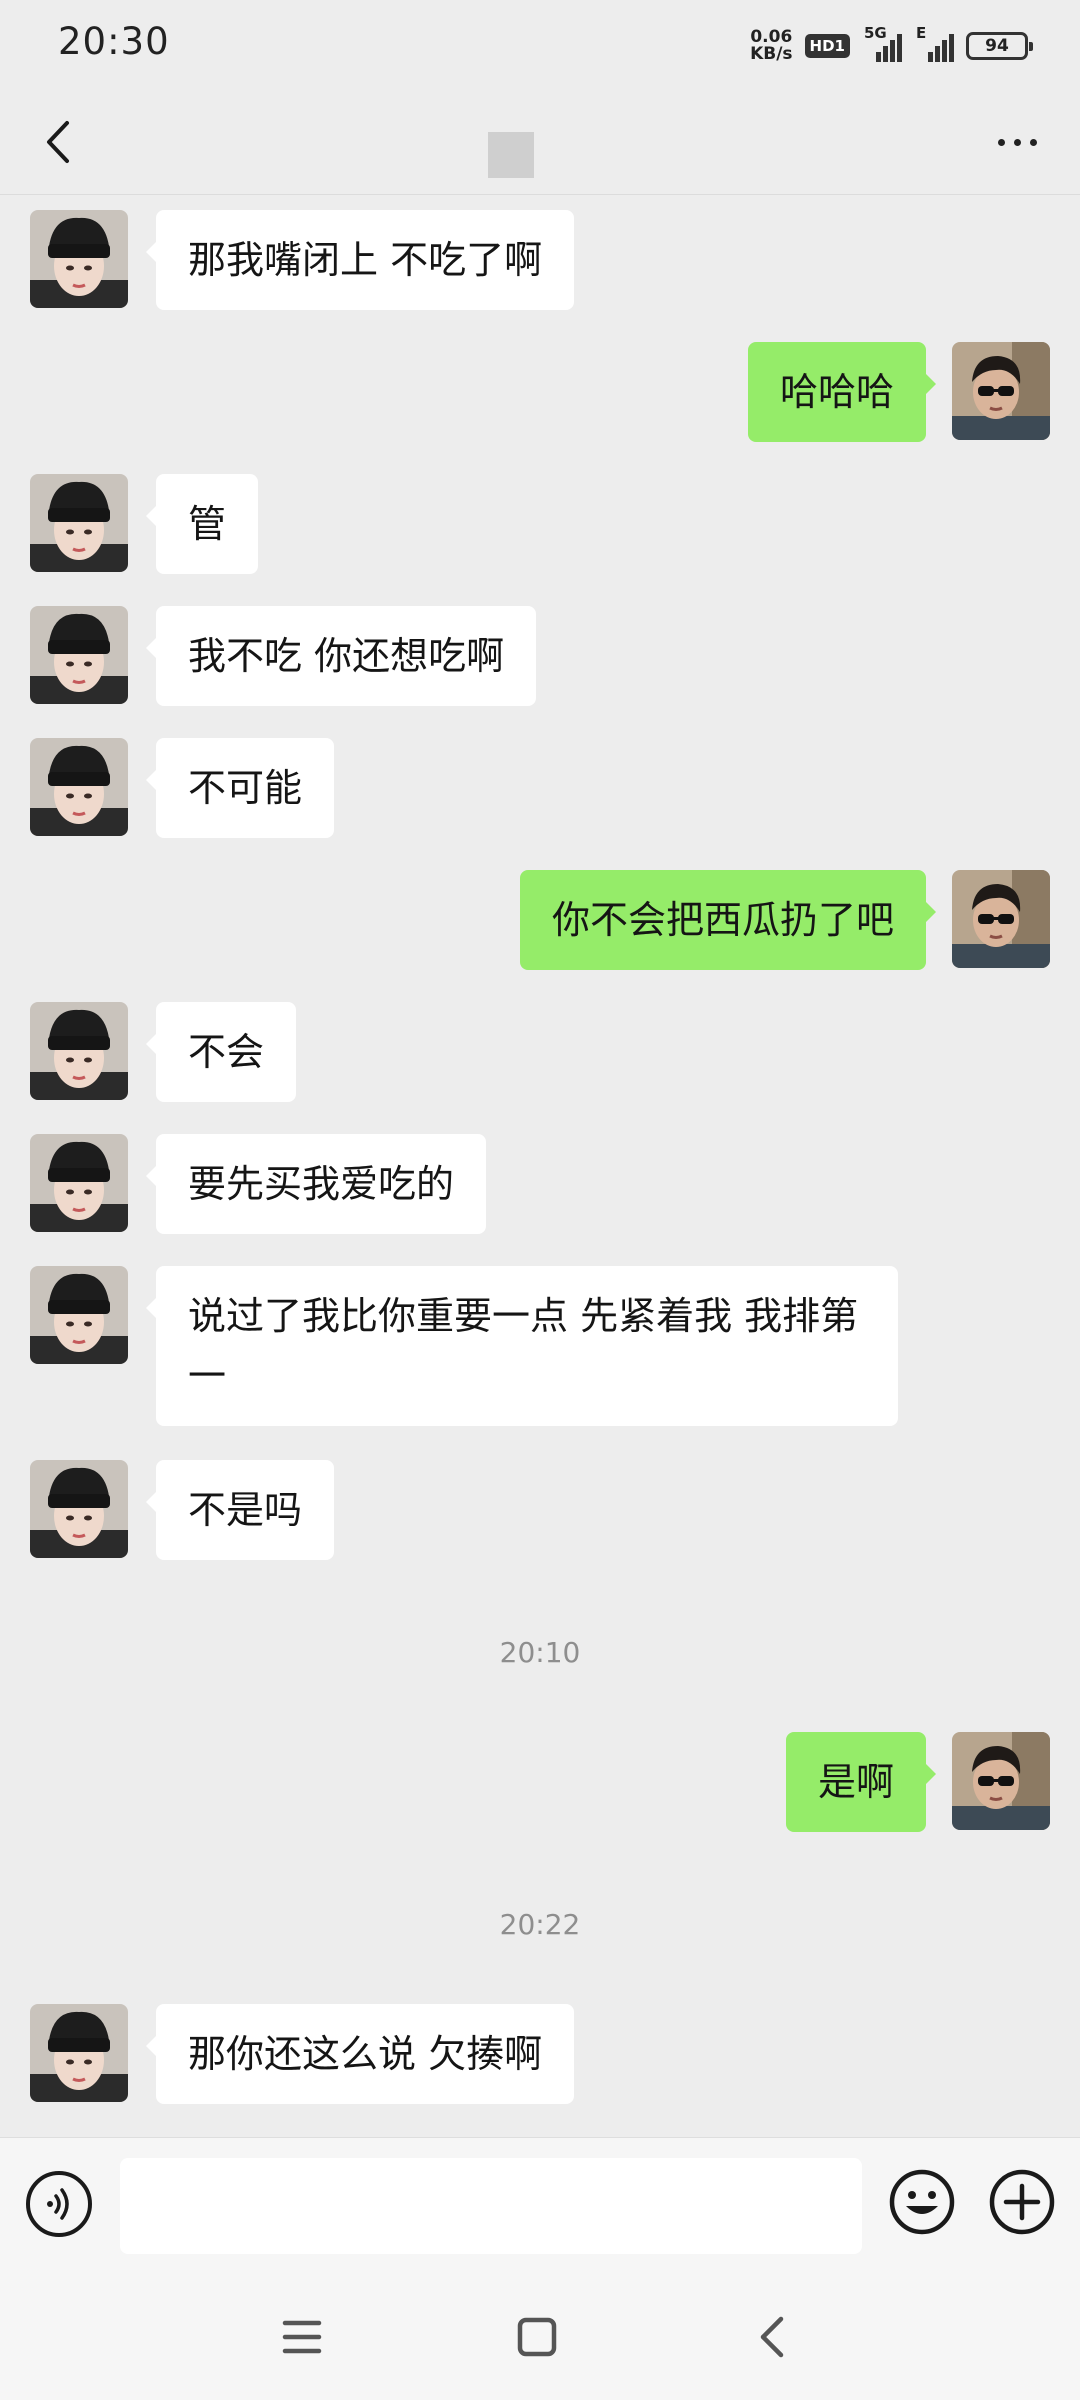 The height and width of the screenshot is (2400, 1080). What do you see at coordinates (882, 43) in the screenshot?
I see `signal-icon: 5G` at bounding box center [882, 43].